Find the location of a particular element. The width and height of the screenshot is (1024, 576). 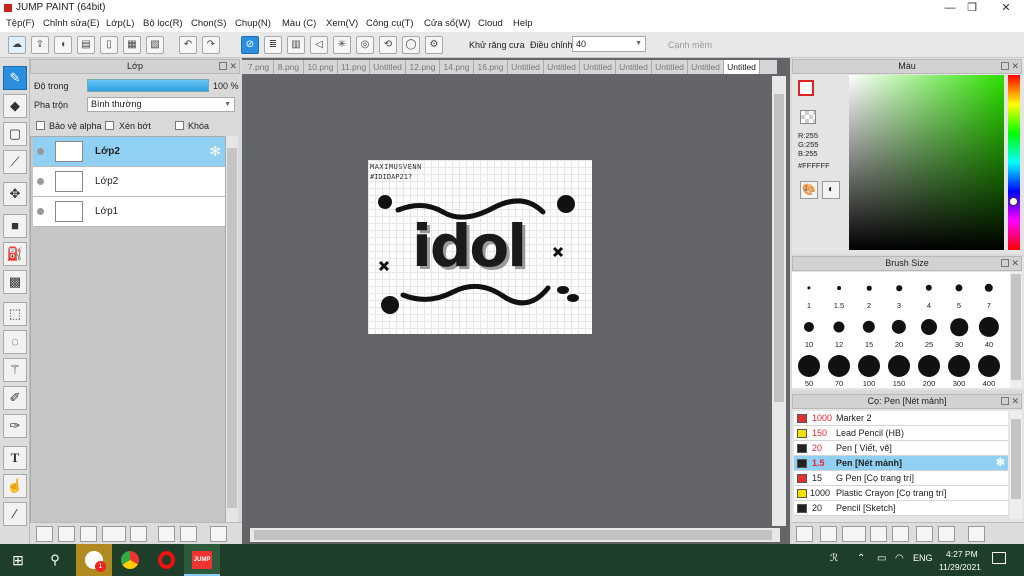

taskbar-app-opera is located at coordinates (166, 560).